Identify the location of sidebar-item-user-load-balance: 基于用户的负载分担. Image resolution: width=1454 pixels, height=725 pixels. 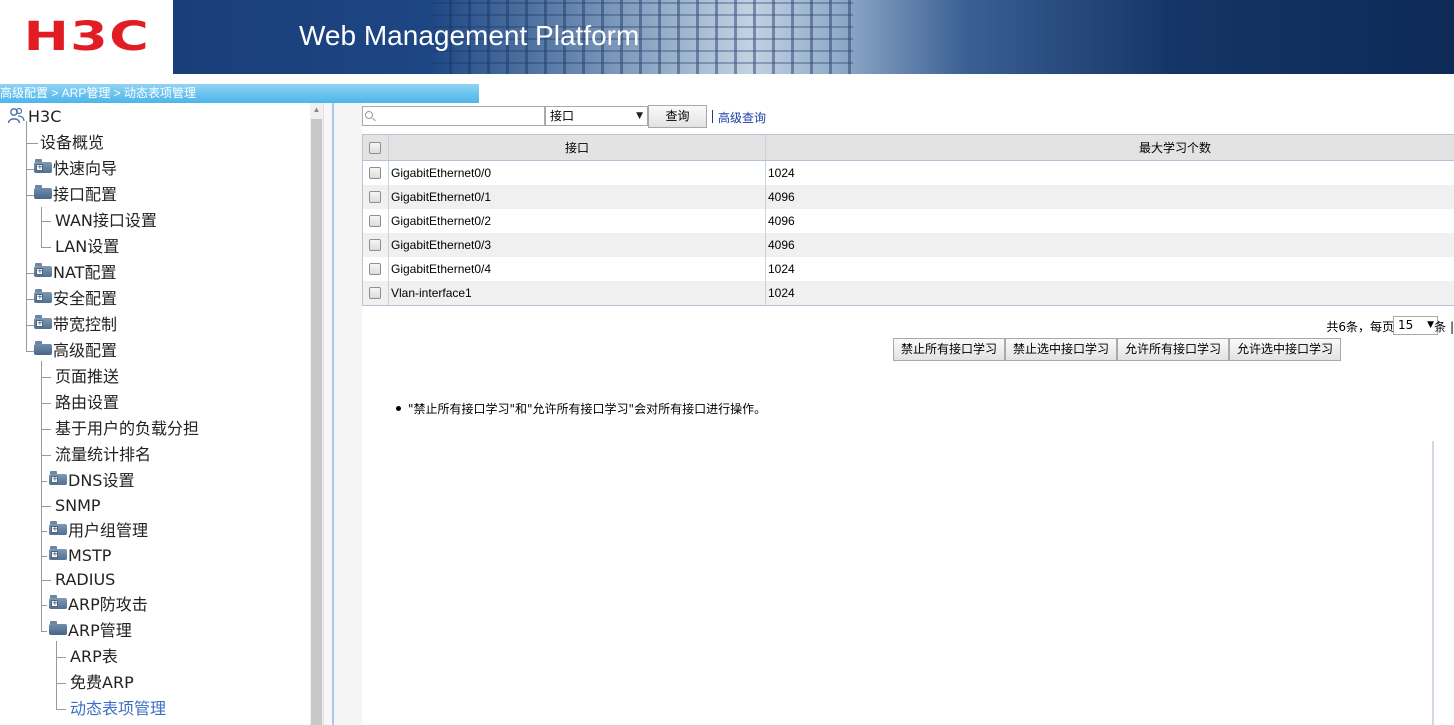
(127, 429).